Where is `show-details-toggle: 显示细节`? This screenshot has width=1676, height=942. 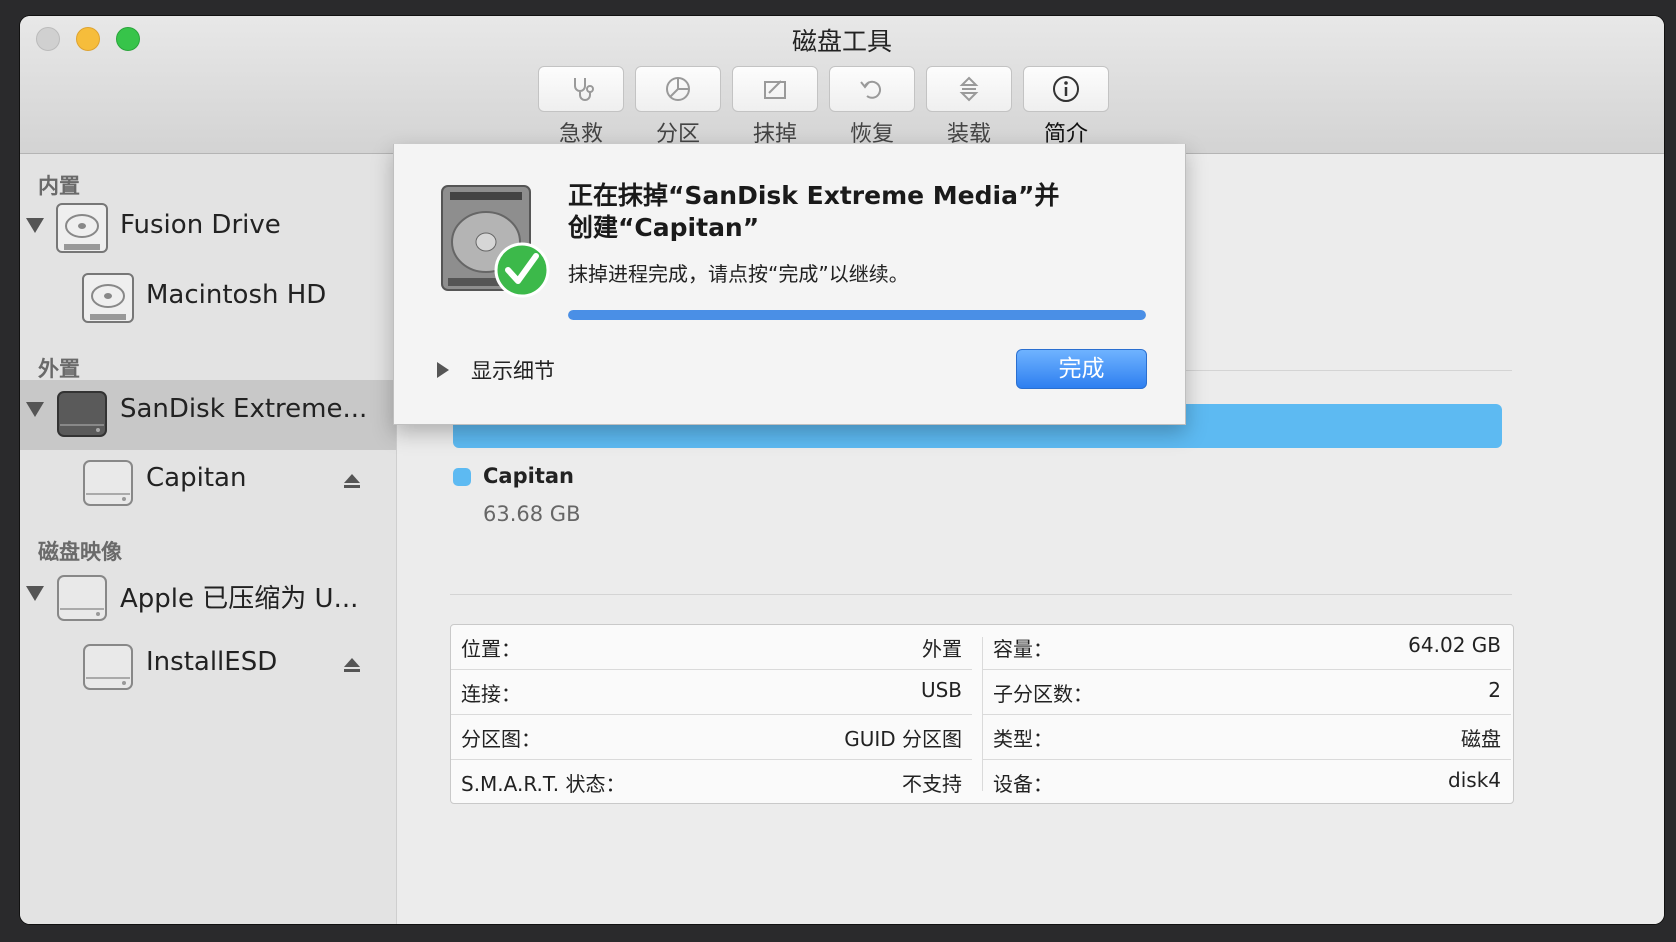
show-details-toggle: 显示细节 is located at coordinates (513, 370).